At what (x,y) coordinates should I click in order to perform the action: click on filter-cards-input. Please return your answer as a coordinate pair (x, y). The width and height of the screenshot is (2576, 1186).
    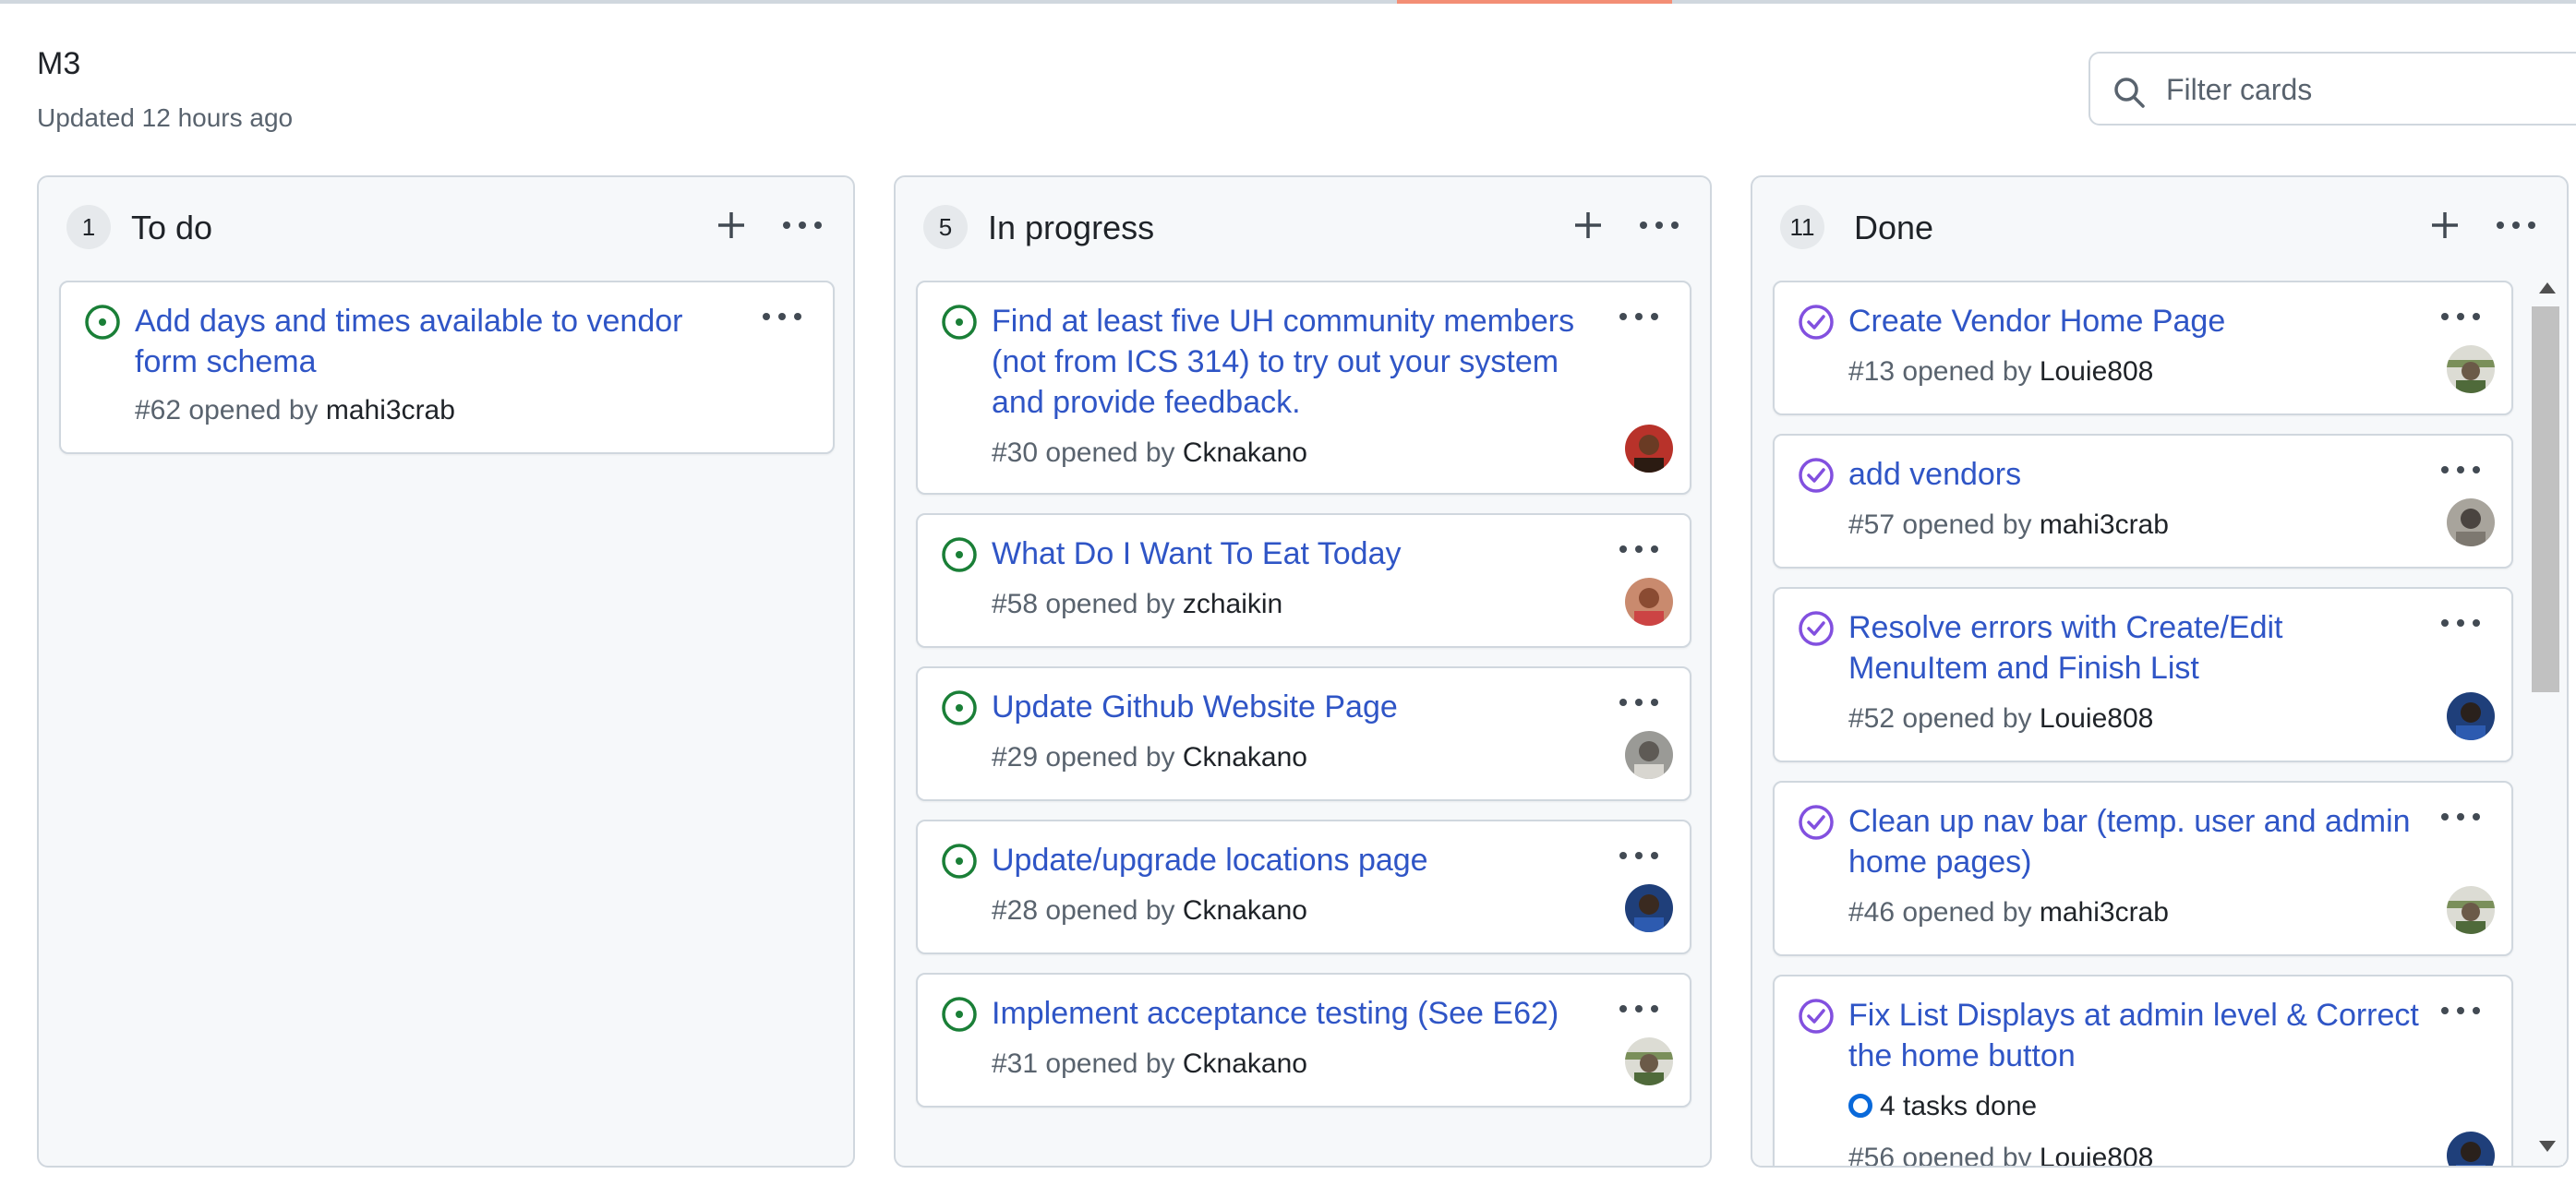
    Looking at the image, I should click on (2371, 90).